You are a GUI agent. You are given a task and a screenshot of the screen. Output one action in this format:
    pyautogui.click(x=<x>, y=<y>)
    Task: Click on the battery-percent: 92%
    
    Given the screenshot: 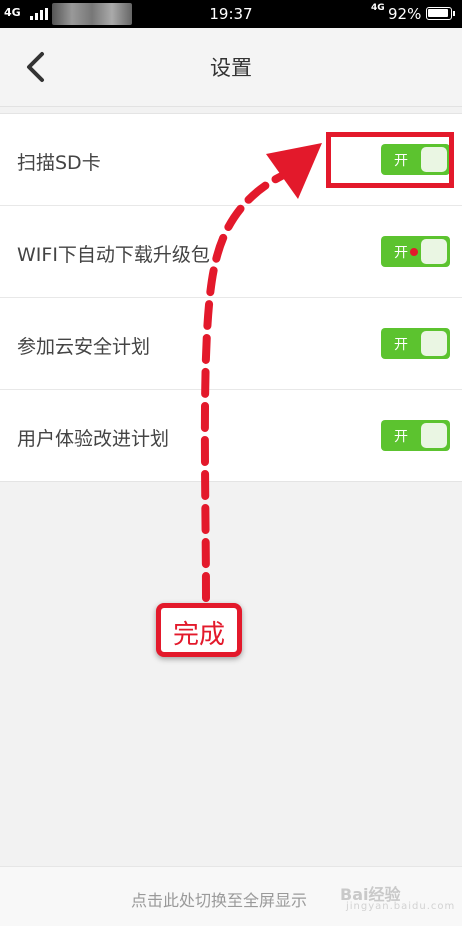 What is the action you would take?
    pyautogui.click(x=405, y=14)
    